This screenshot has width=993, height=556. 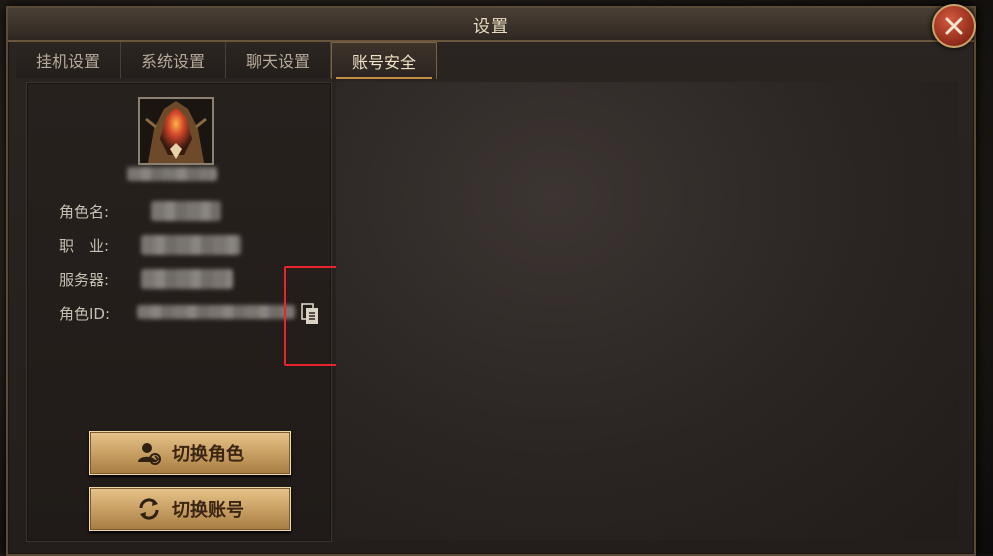 I want to click on close-icon, so click(x=954, y=26).